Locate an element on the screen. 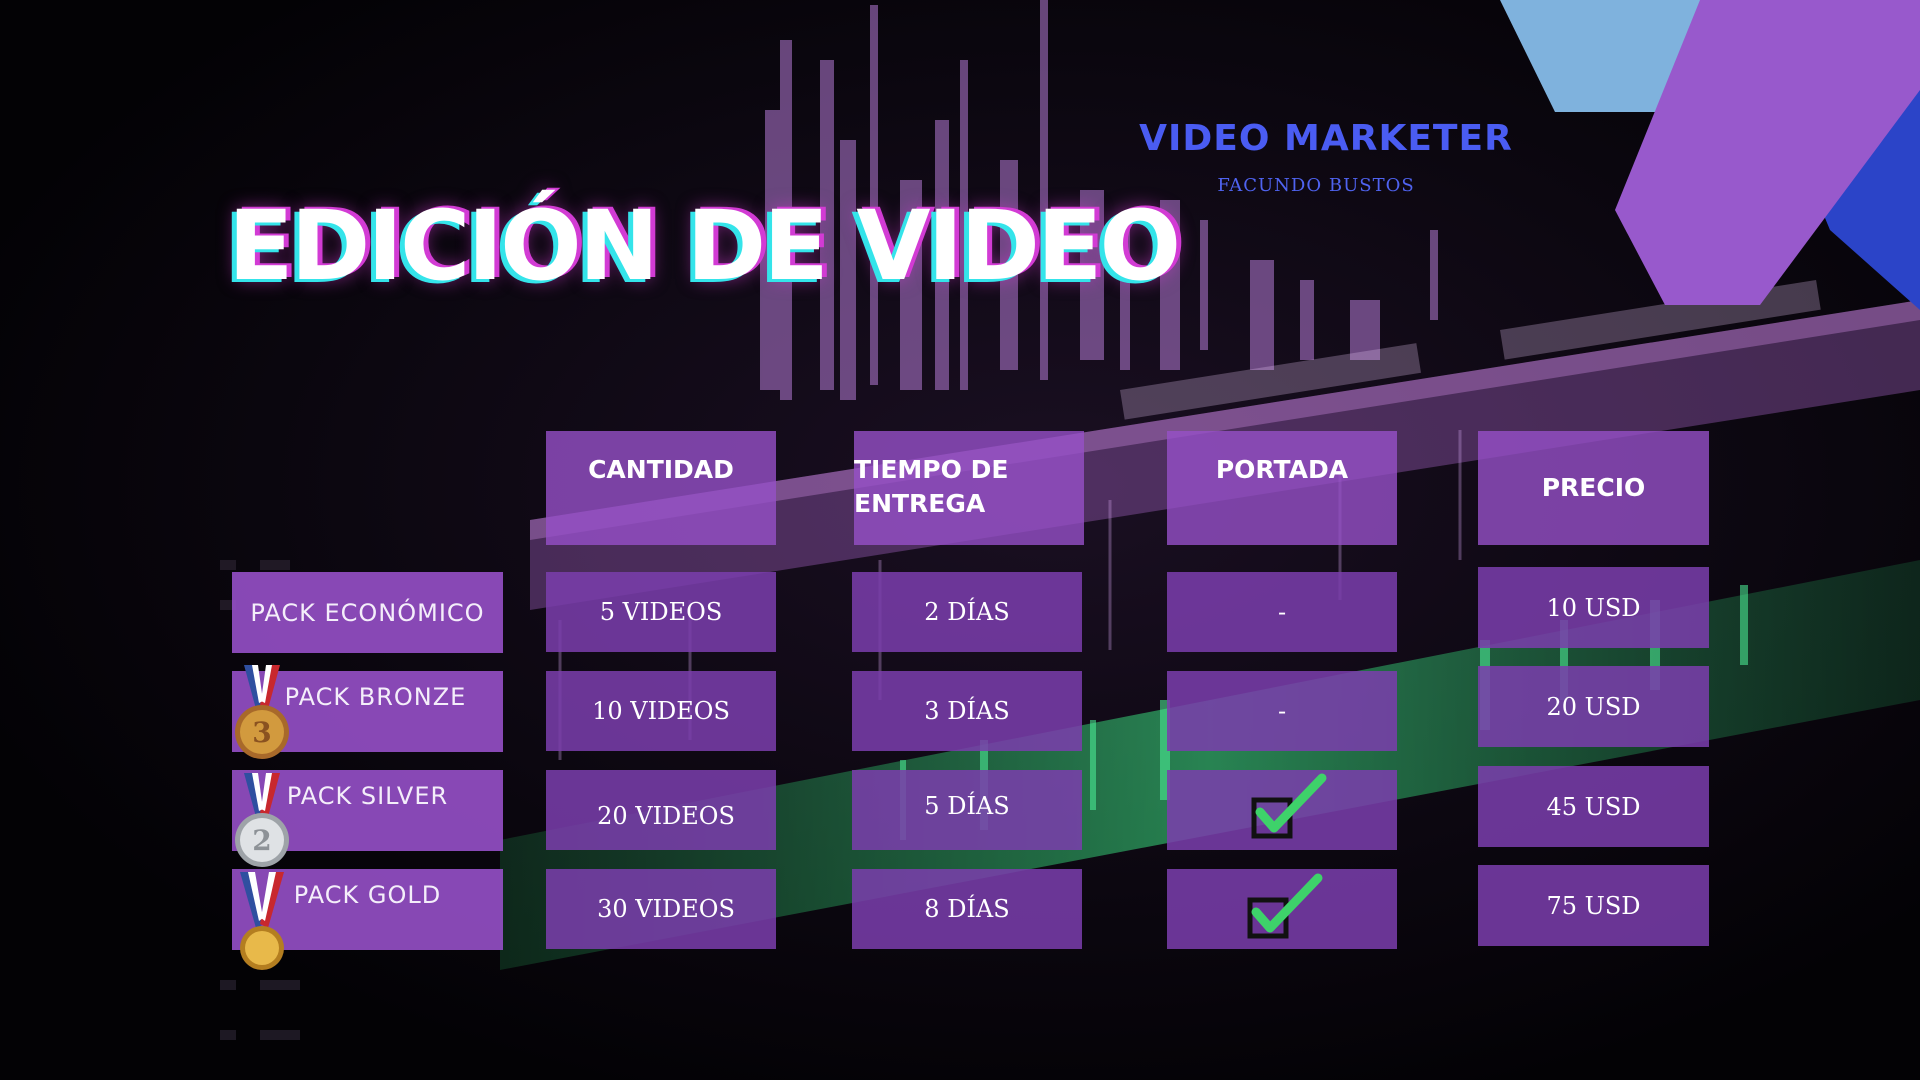 This screenshot has width=1920, height=1080. header-cover: PORTADA is located at coordinates (1282, 488).